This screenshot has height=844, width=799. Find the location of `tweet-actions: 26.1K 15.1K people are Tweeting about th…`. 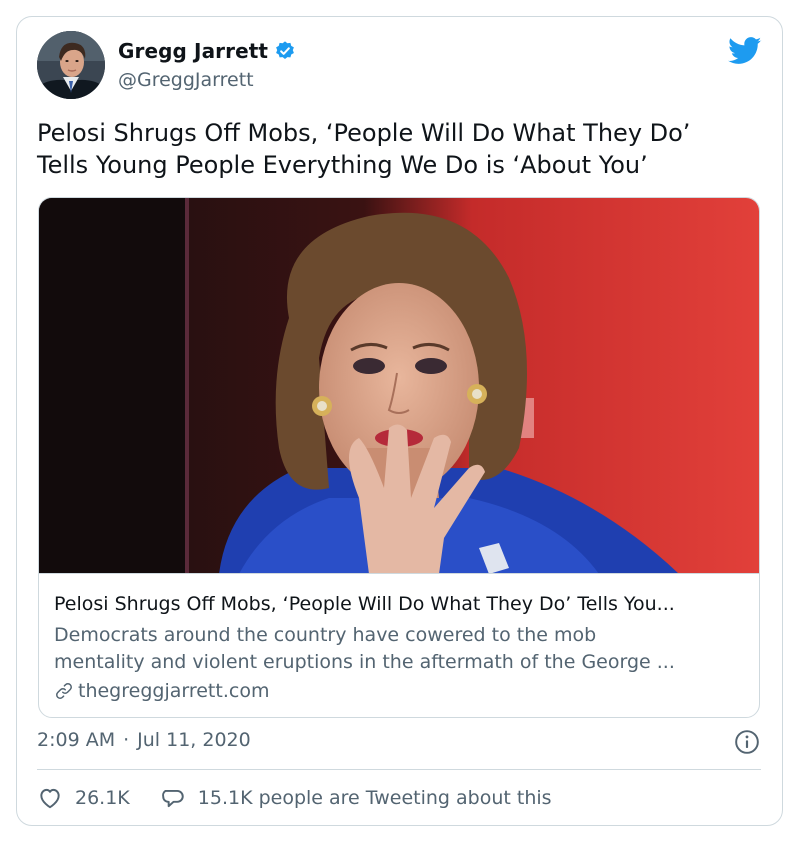

tweet-actions: 26.1K 15.1K people are Tweeting about th… is located at coordinates (294, 798).